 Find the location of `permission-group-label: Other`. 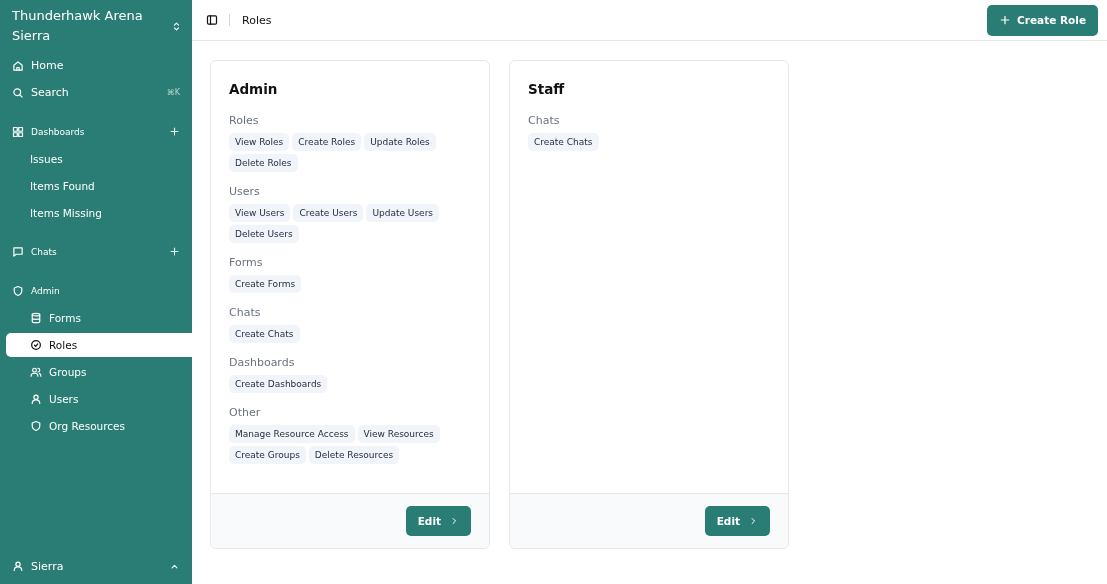

permission-group-label: Other is located at coordinates (245, 412).